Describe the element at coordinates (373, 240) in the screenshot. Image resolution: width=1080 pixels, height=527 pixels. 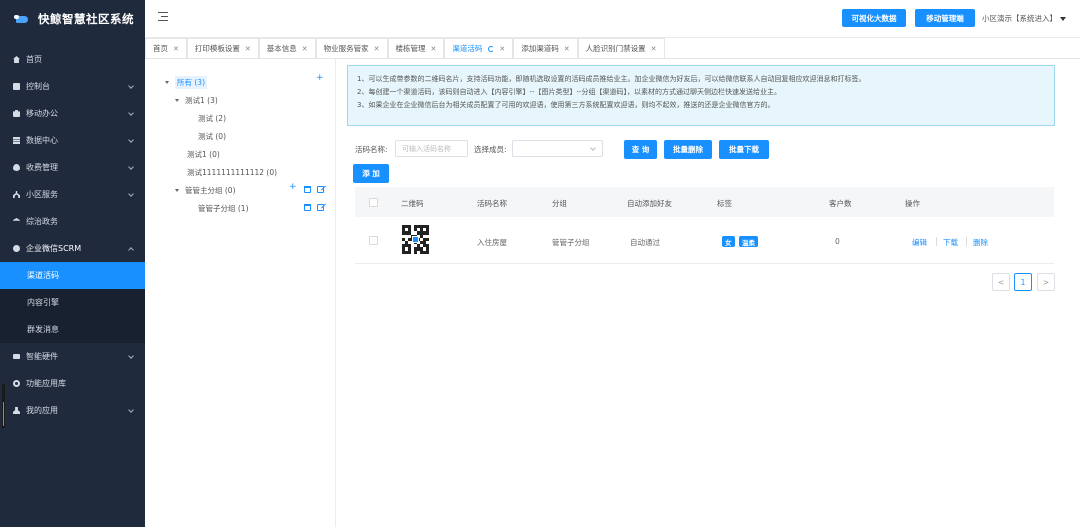
I see `row-checkbox` at that location.